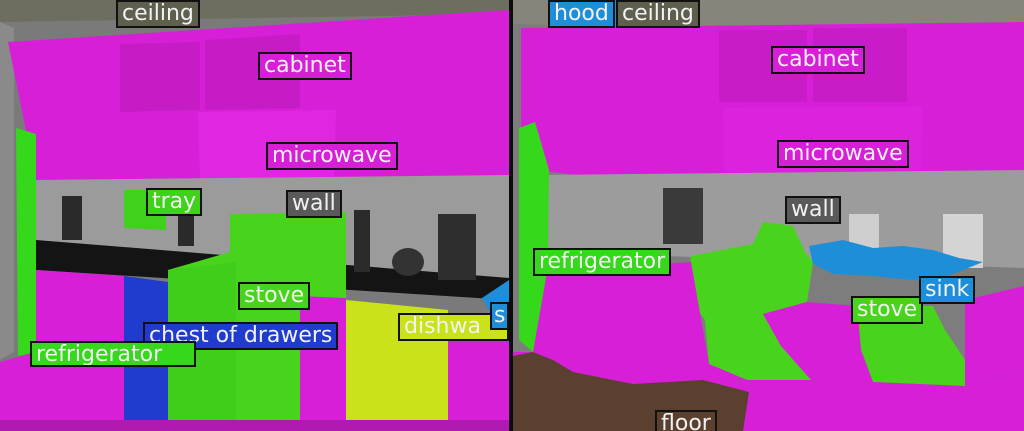 The height and width of the screenshot is (431, 1024). What do you see at coordinates (947, 290) in the screenshot?
I see `label-sink: sink` at bounding box center [947, 290].